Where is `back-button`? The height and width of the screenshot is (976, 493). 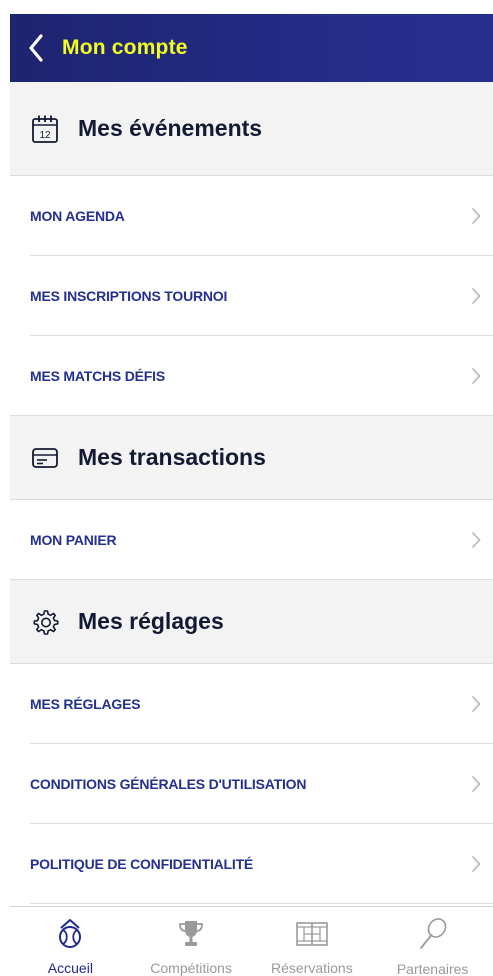 back-button is located at coordinates (36, 48).